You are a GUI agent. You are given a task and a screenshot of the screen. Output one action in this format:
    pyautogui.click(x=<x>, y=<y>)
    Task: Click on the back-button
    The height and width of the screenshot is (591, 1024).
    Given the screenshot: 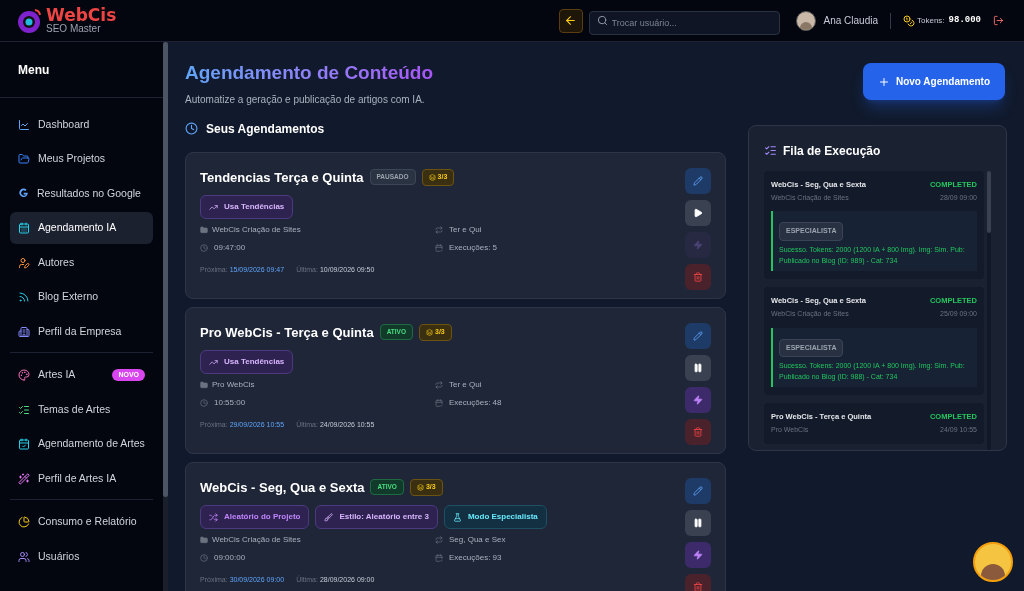 What is the action you would take?
    pyautogui.click(x=570, y=20)
    